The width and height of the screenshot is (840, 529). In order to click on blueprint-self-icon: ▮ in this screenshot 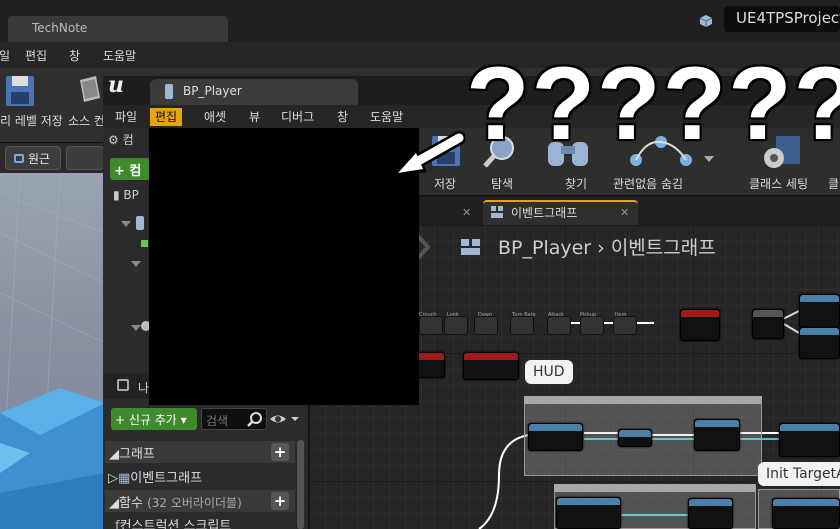, I will do `click(118, 195)`.